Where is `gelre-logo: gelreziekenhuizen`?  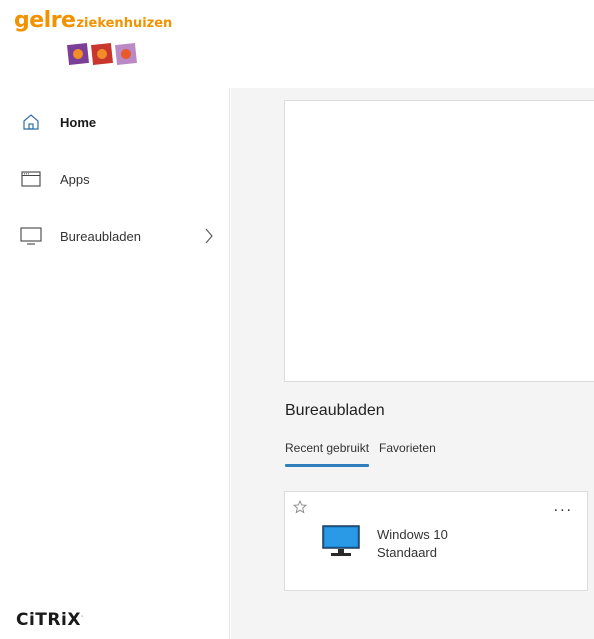 gelre-logo: gelreziekenhuizen is located at coordinates (93, 20).